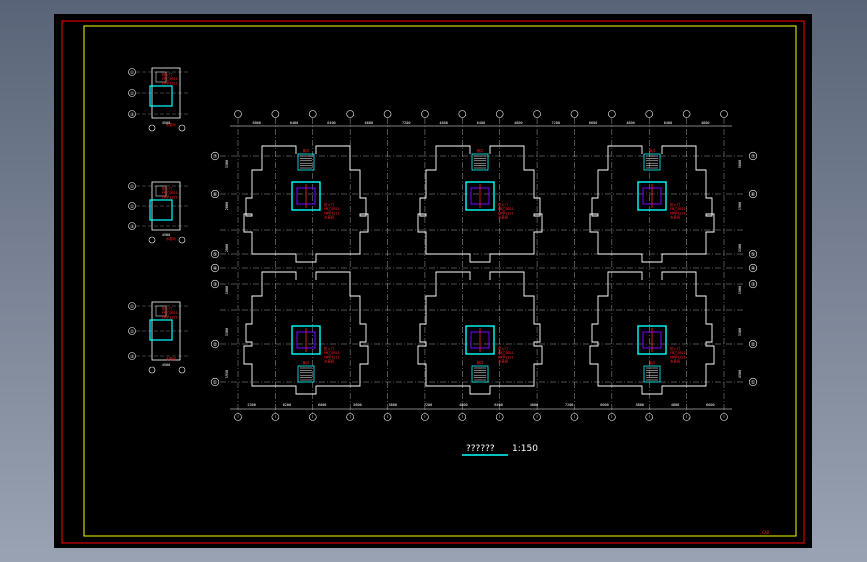  What do you see at coordinates (753, 285) in the screenshot?
I see `axis-label-right: ③` at bounding box center [753, 285].